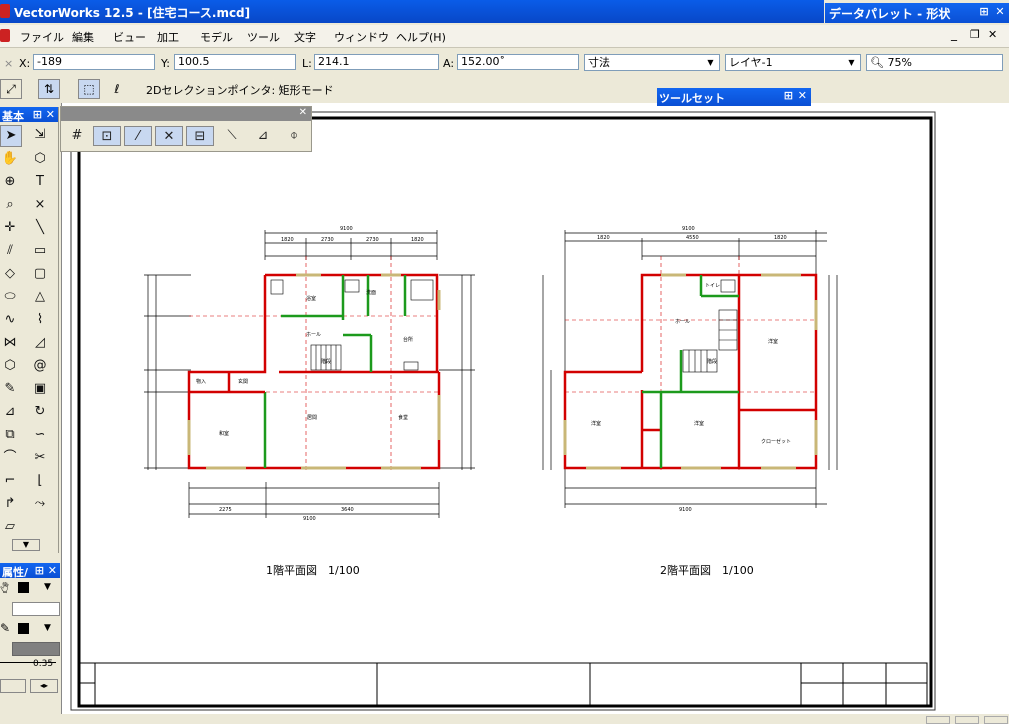 The width and height of the screenshot is (1009, 724). What do you see at coordinates (10, 527) in the screenshot?
I see `eraser-tool-icon: ▱` at bounding box center [10, 527].